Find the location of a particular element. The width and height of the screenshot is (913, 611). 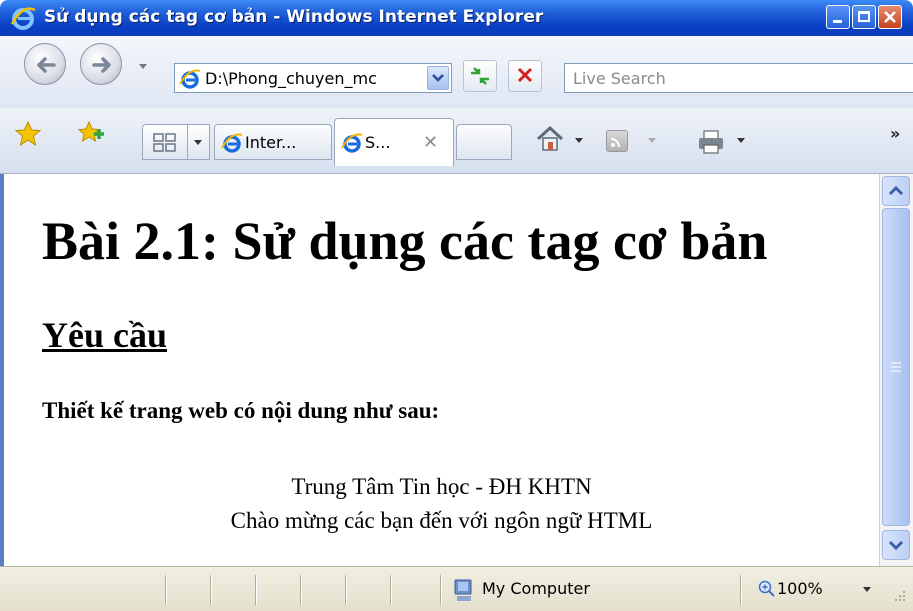

tab-list-button is located at coordinates (199, 142).